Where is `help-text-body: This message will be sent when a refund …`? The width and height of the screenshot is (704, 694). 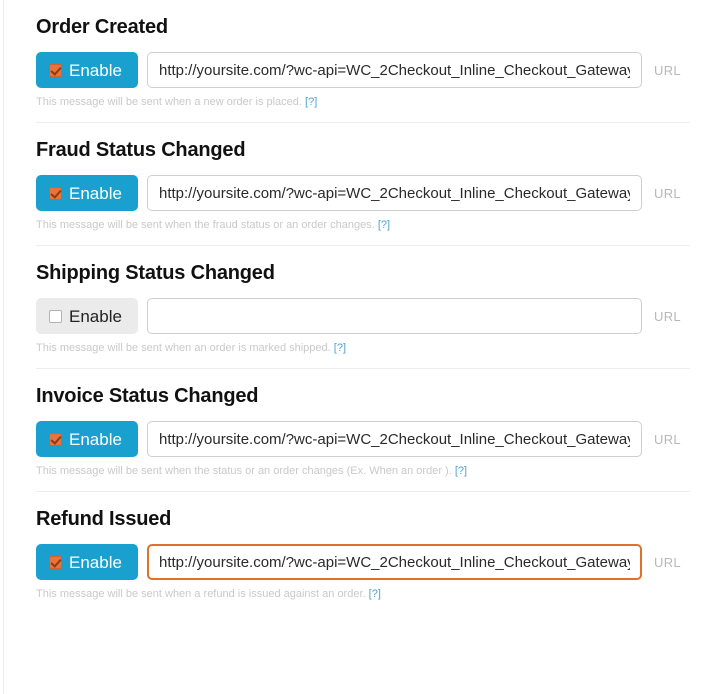 help-text-body: This message will be sent when a refund … is located at coordinates (201, 594).